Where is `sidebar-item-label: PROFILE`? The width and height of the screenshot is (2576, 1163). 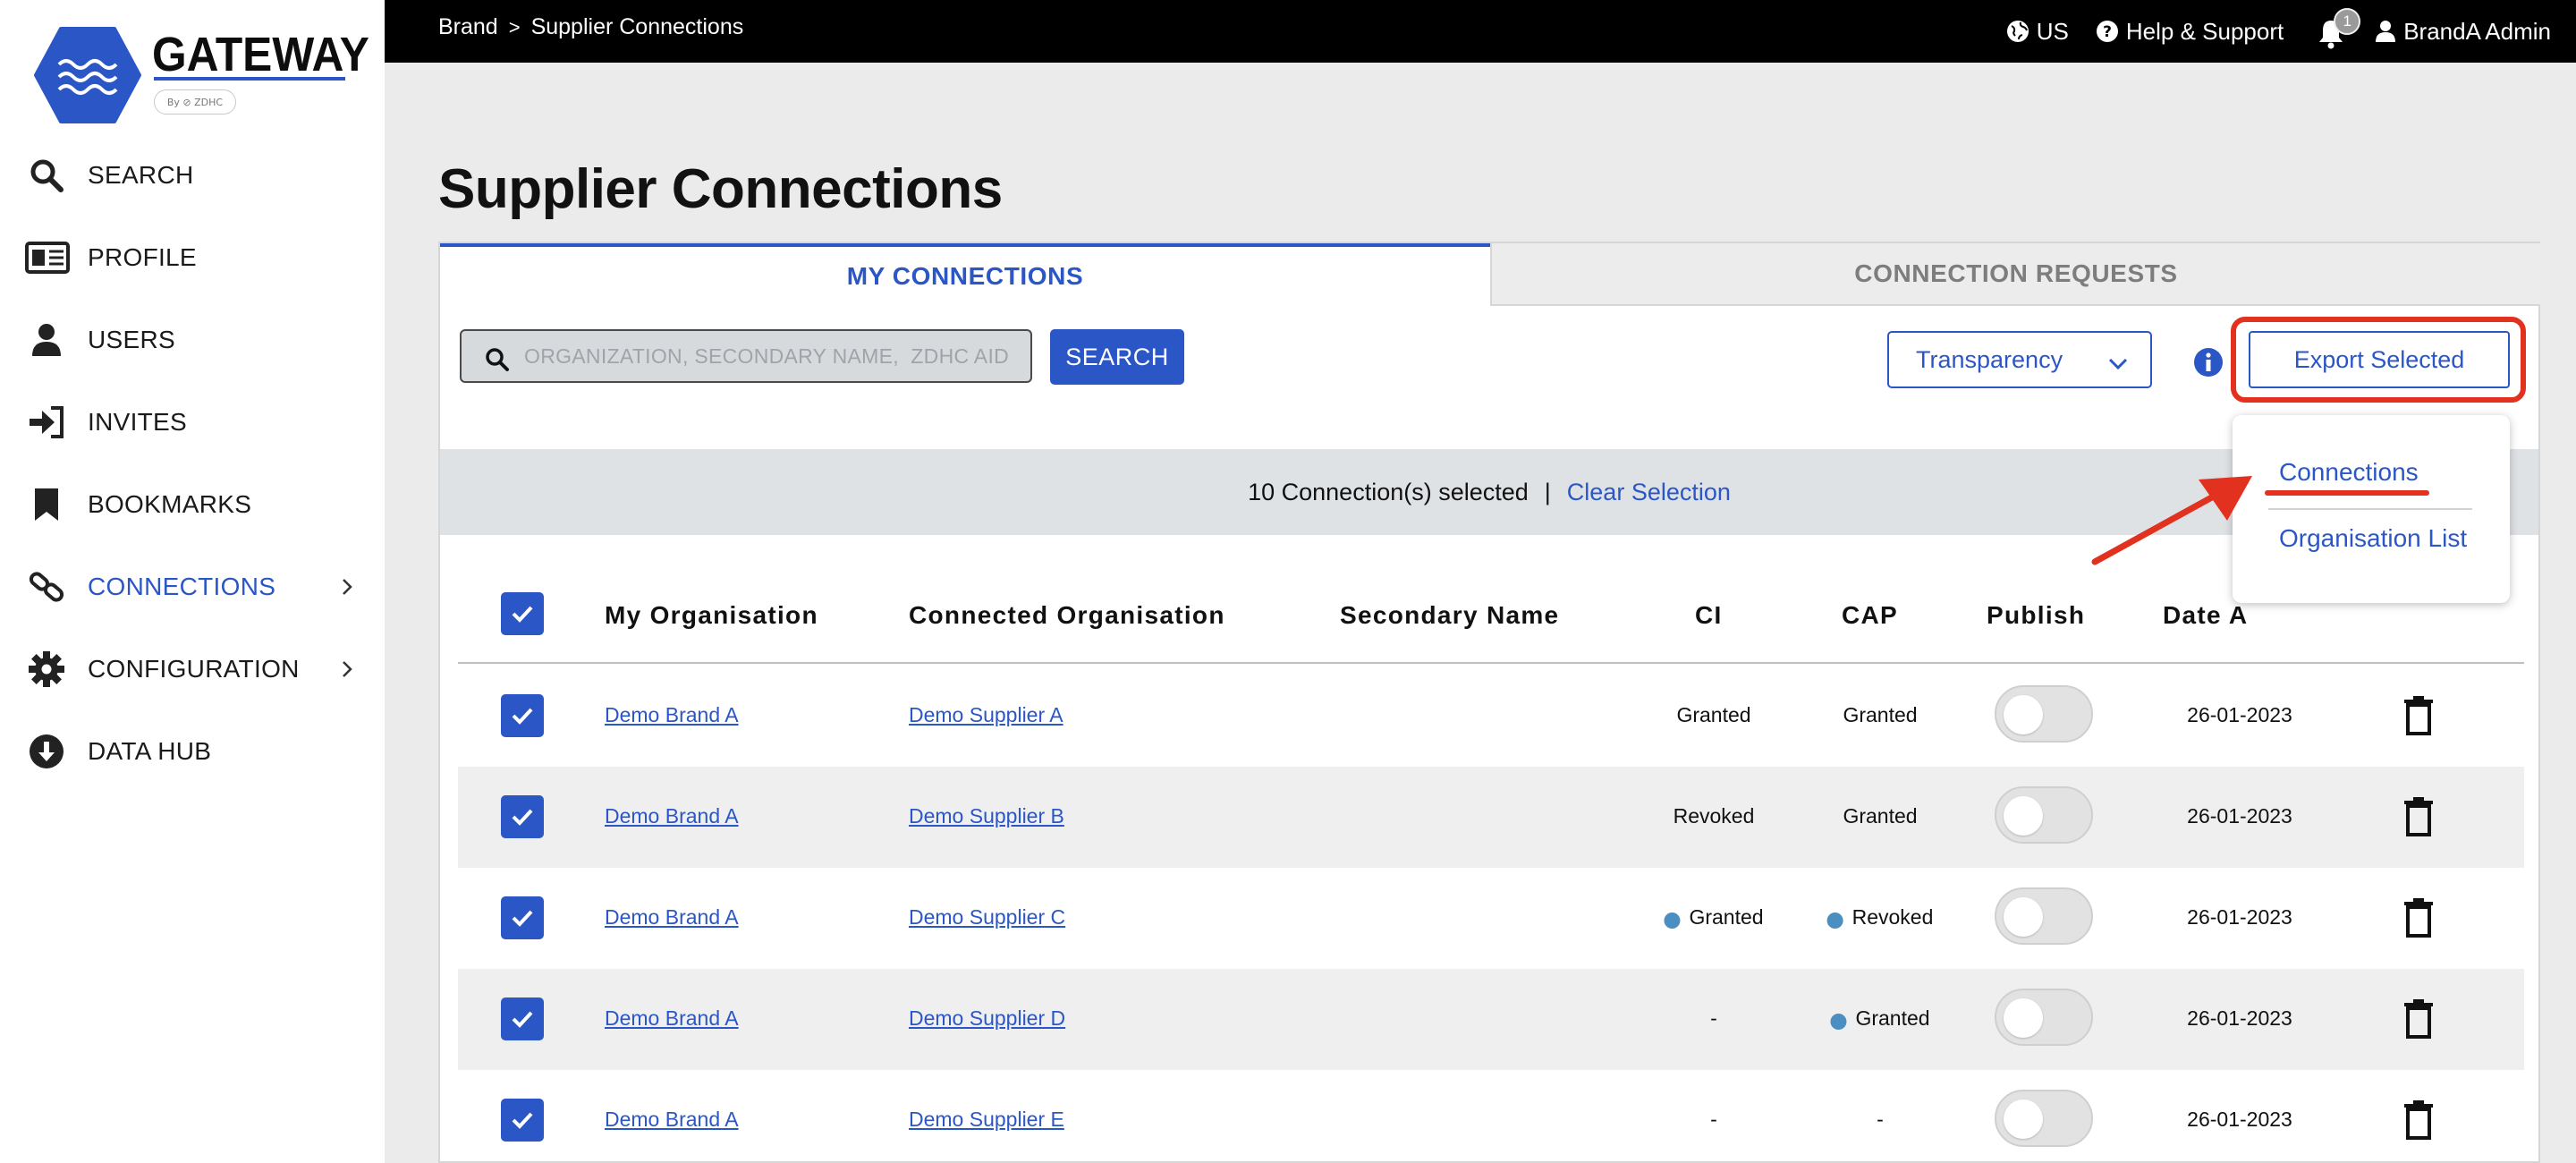
sidebar-item-label: PROFILE is located at coordinates (142, 257).